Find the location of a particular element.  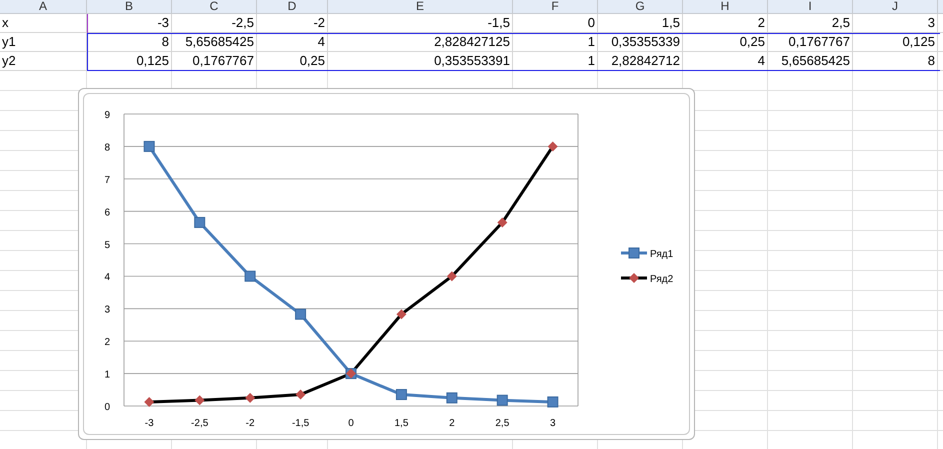

x-axis-label: 3 is located at coordinates (553, 423).